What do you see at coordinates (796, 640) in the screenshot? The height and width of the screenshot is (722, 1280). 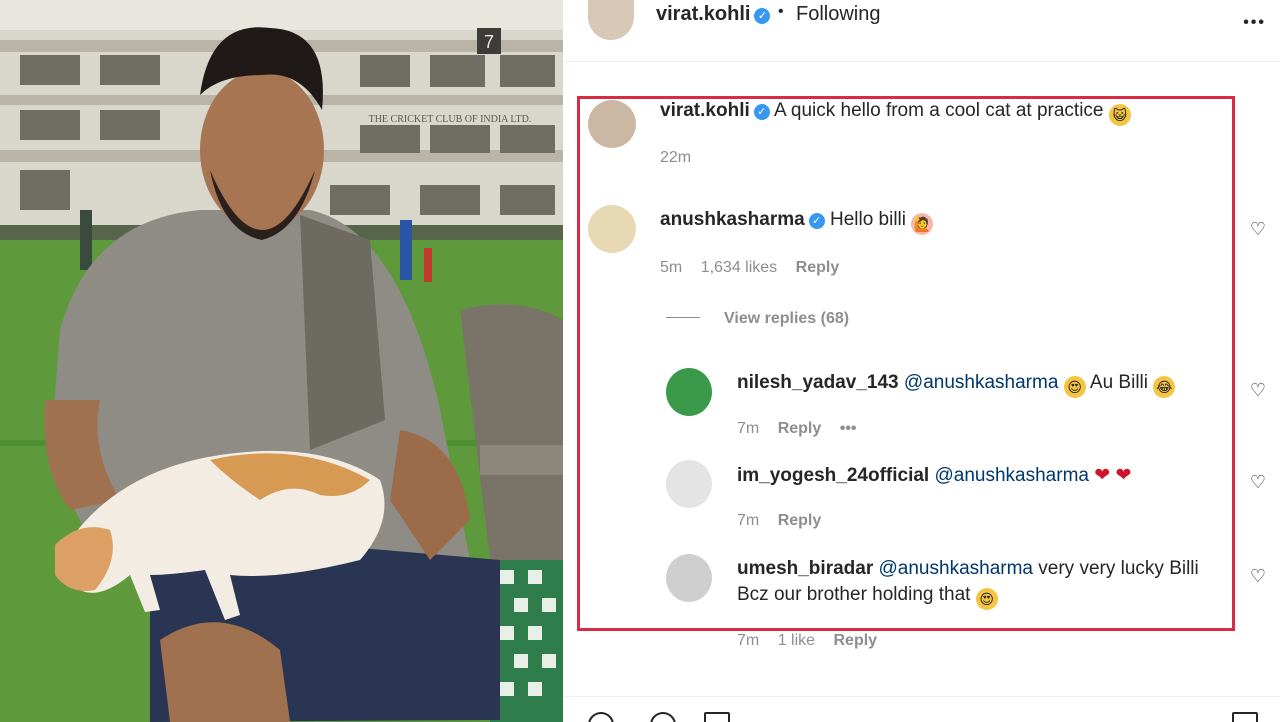 I see `reply-likes: 1 like` at bounding box center [796, 640].